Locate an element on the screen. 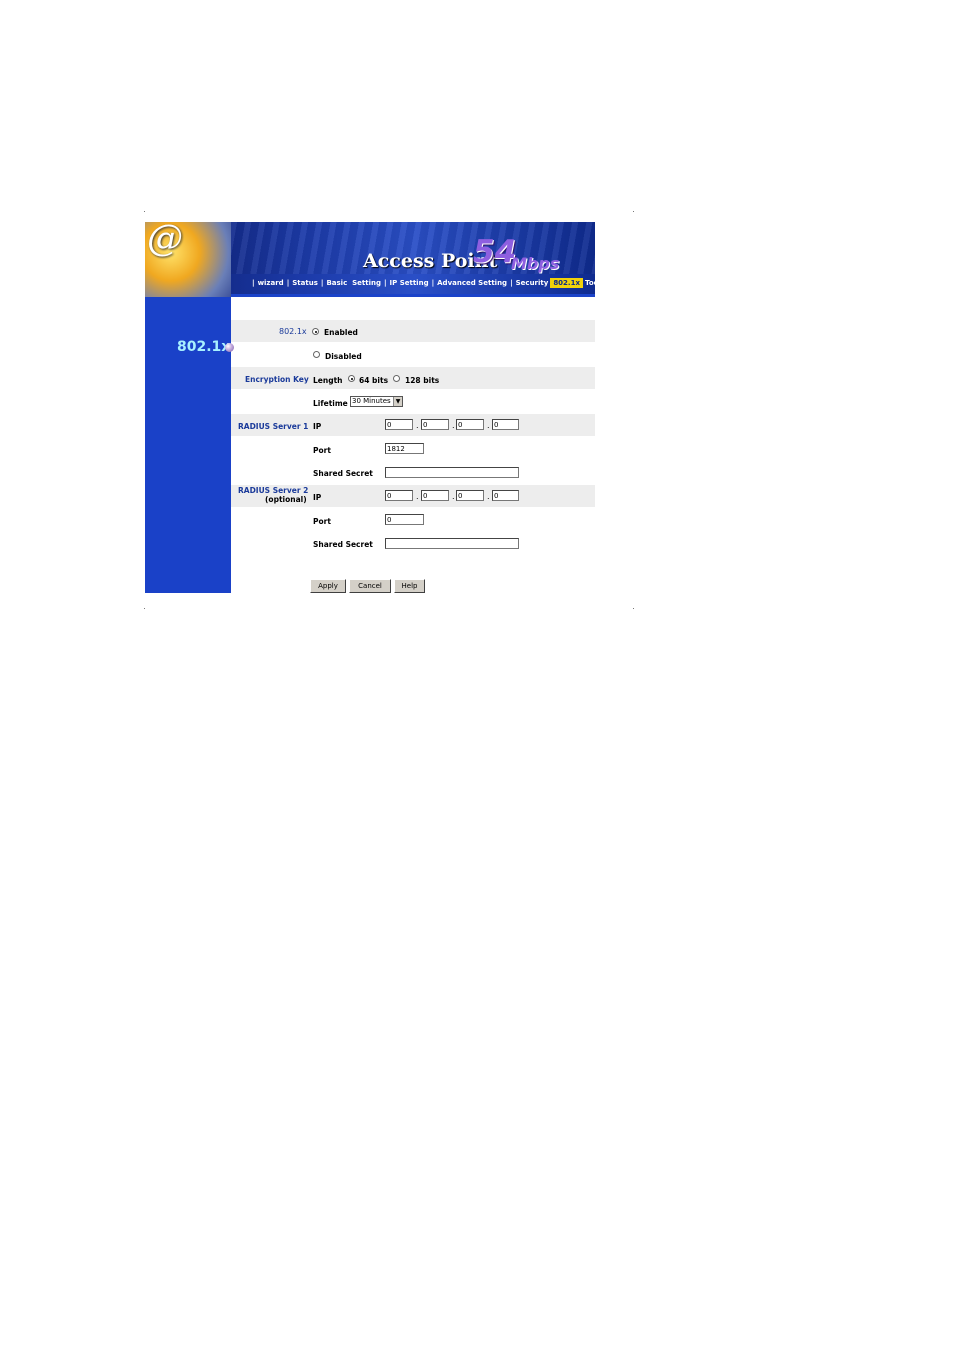  nav-basic-setting: Basic Setting is located at coordinates (353, 283).